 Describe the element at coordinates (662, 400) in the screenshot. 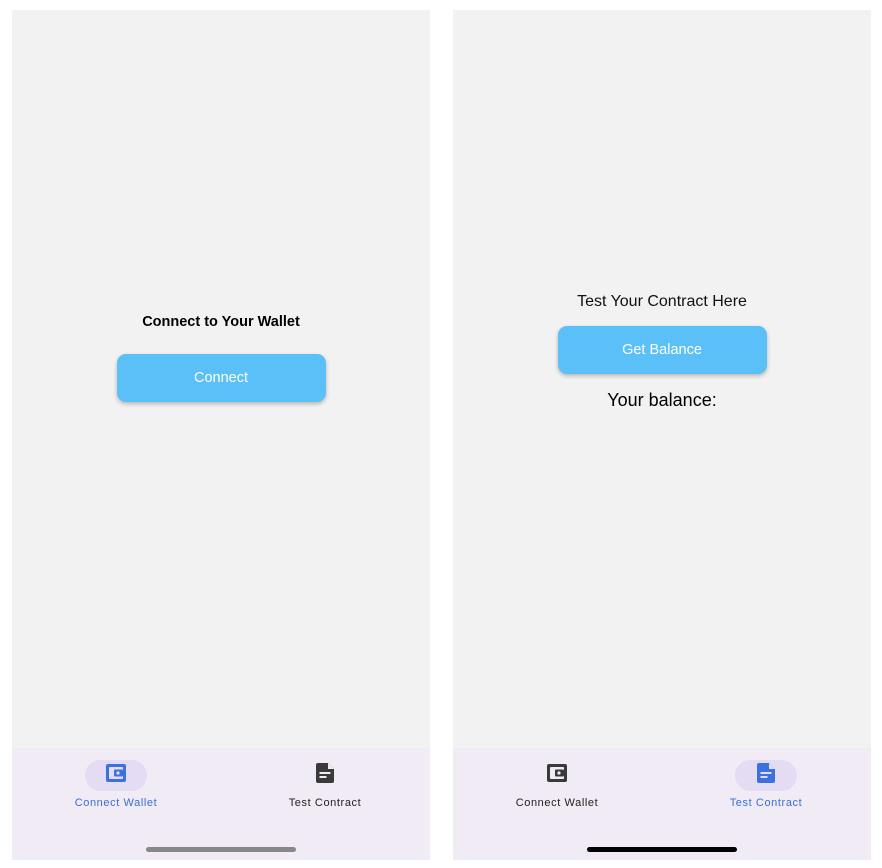

I see `balance-label: Your balance:` at that location.